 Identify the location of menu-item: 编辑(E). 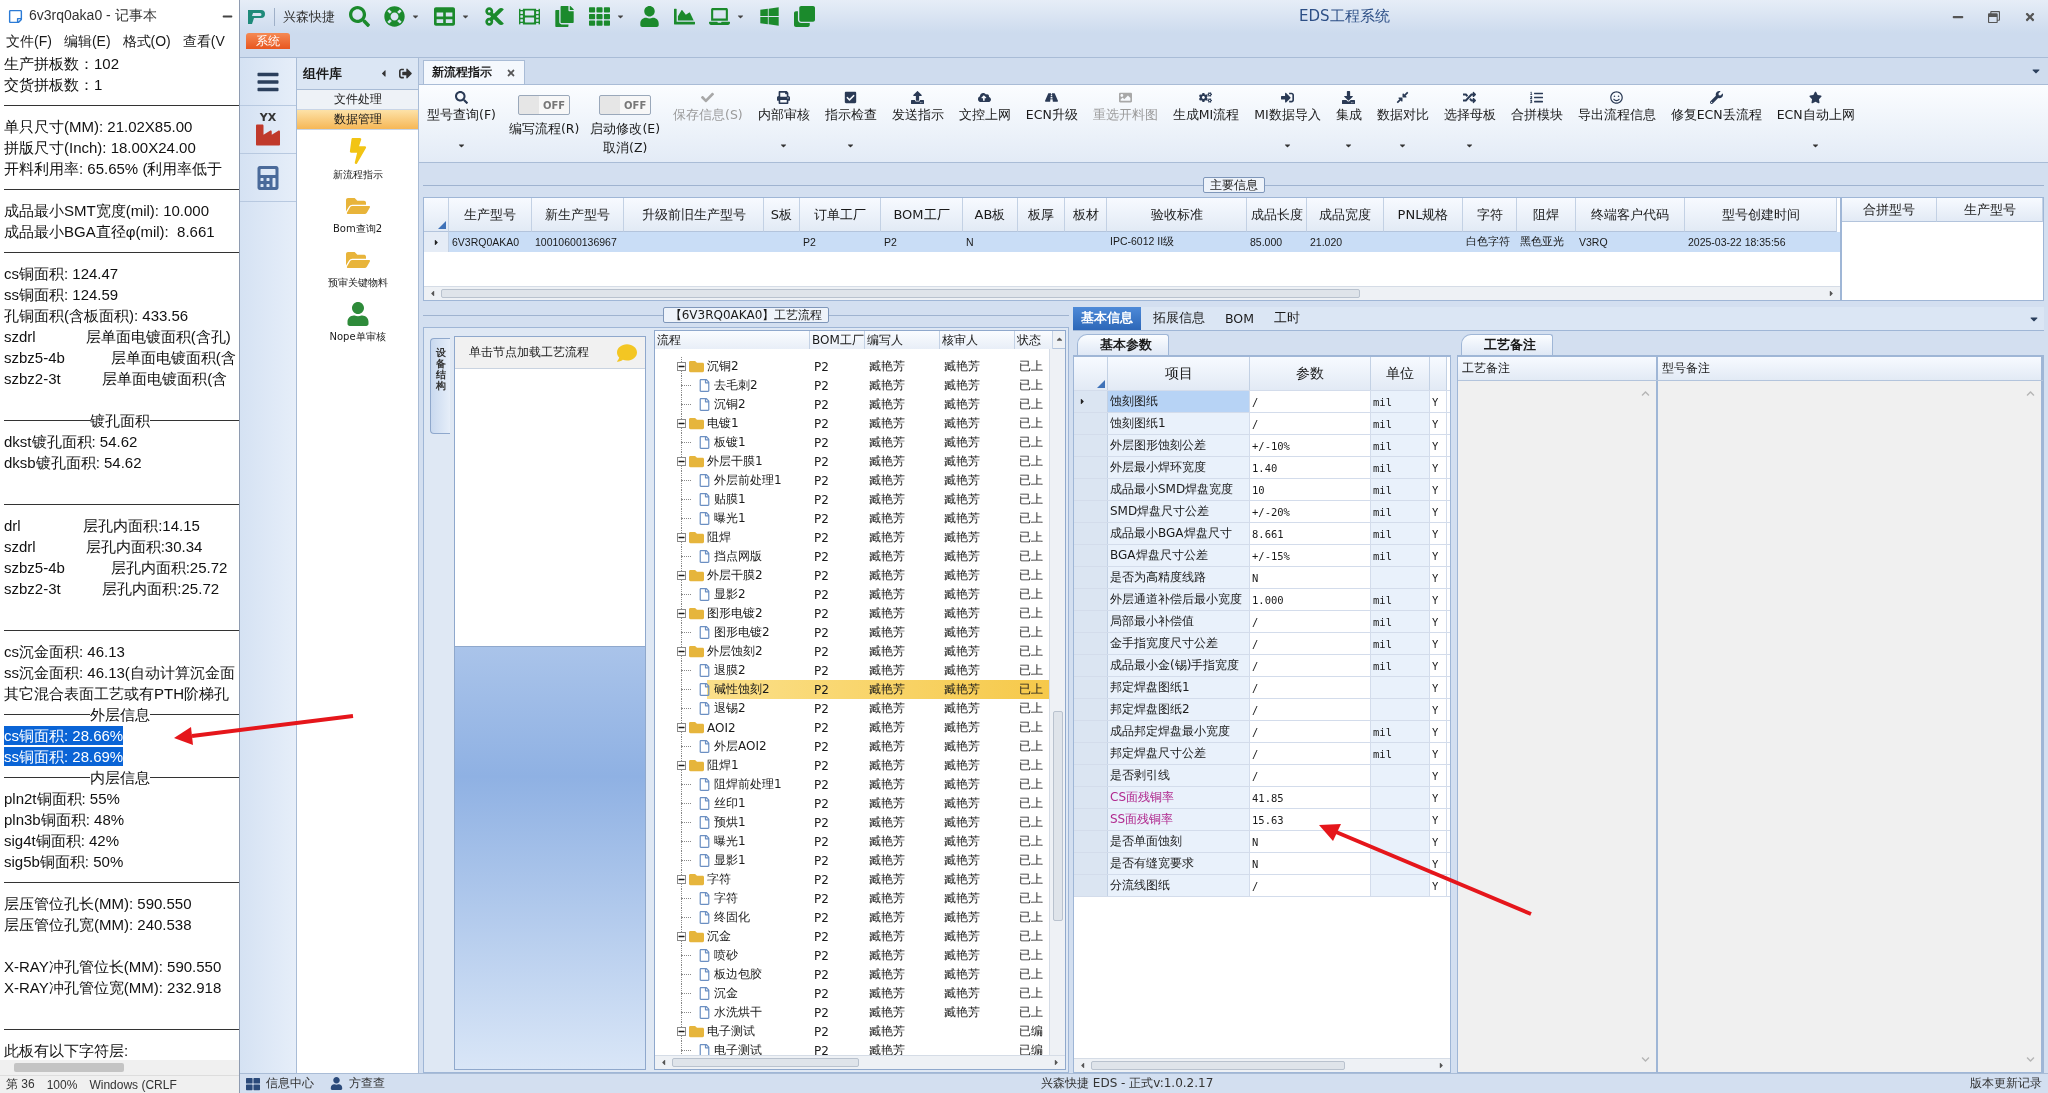
(87, 42).